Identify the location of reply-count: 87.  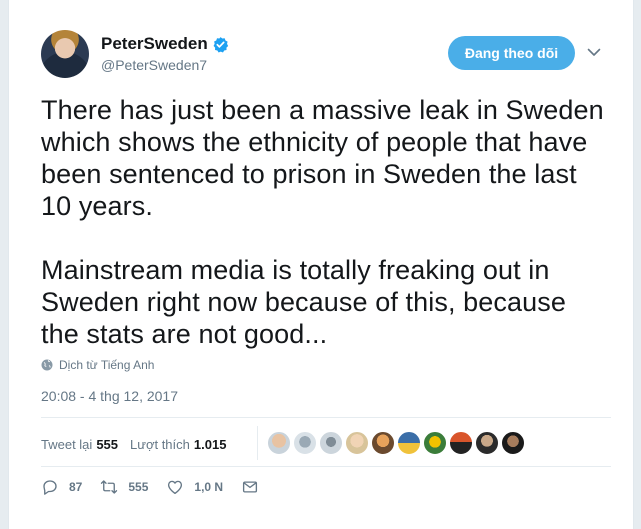
(76, 487).